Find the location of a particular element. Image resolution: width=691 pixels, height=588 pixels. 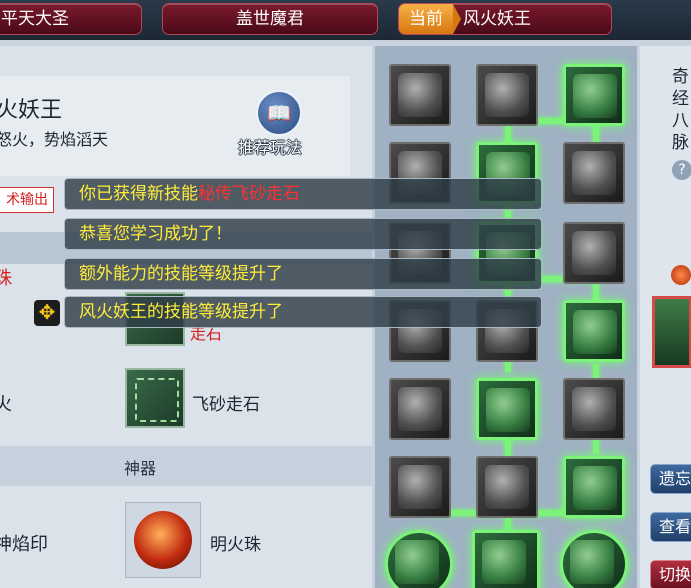

bone-icon is located at coordinates (594, 253).